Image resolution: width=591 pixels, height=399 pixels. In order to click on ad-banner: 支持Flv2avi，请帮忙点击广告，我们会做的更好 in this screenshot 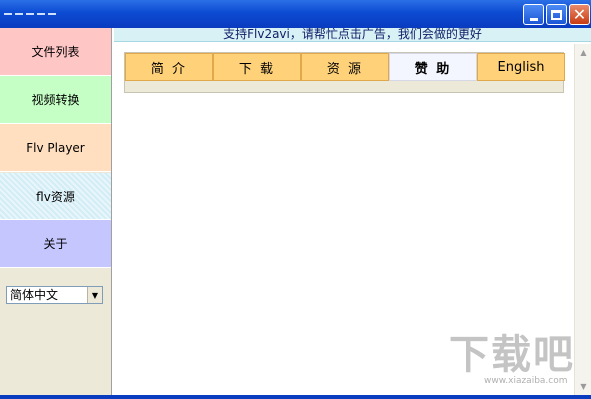, I will do `click(352, 35)`.